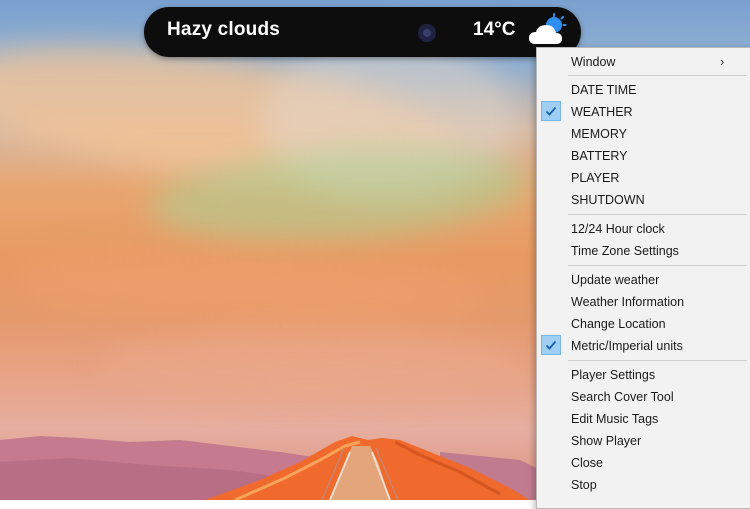  I want to click on menu-item-label: Metric/Imperial units, so click(627, 346).